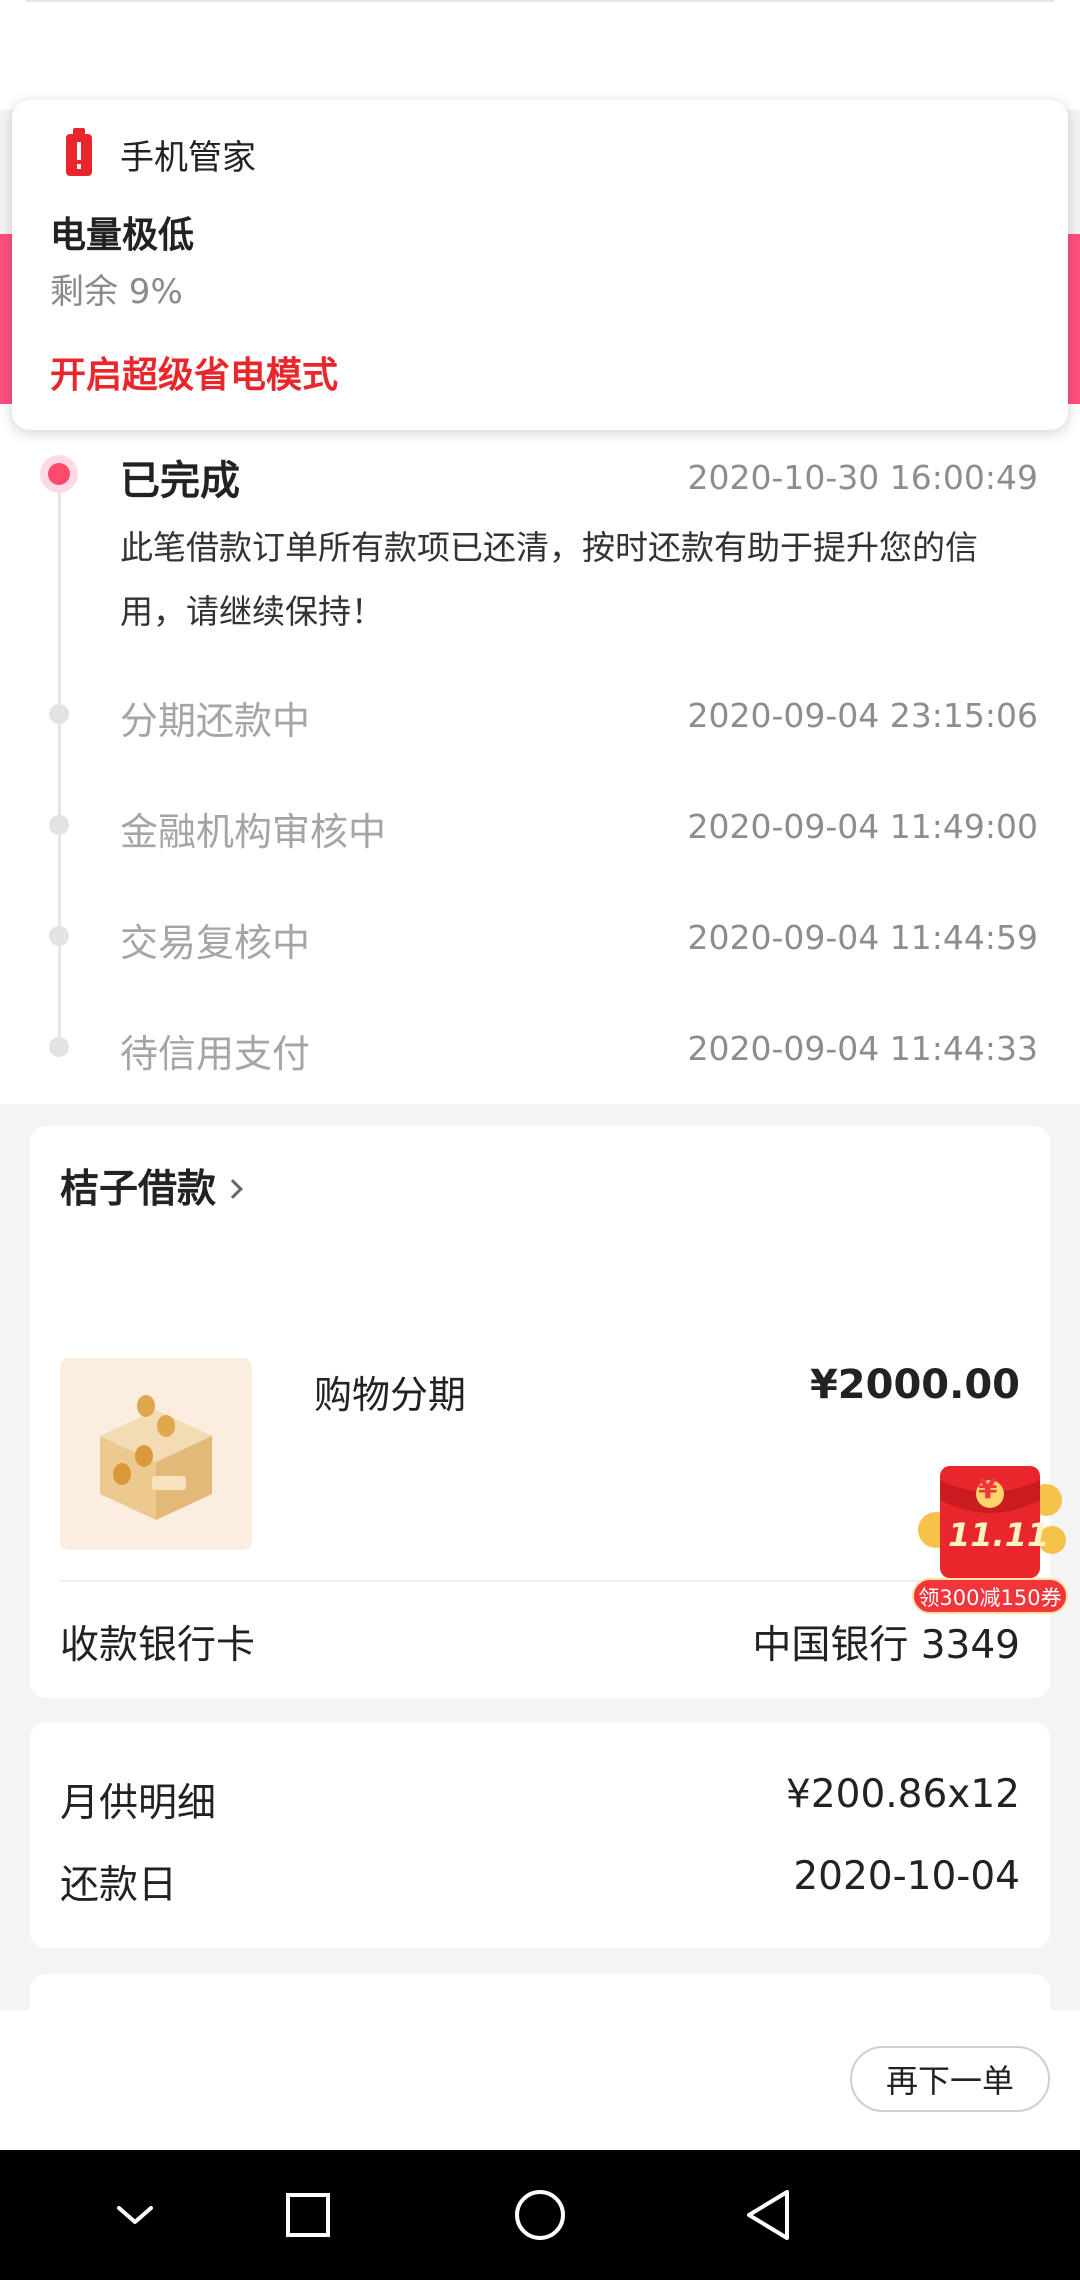 Image resolution: width=1080 pixels, height=2280 pixels. What do you see at coordinates (253, 832) in the screenshot?
I see `timeline-step-status: 金融机构审核中` at bounding box center [253, 832].